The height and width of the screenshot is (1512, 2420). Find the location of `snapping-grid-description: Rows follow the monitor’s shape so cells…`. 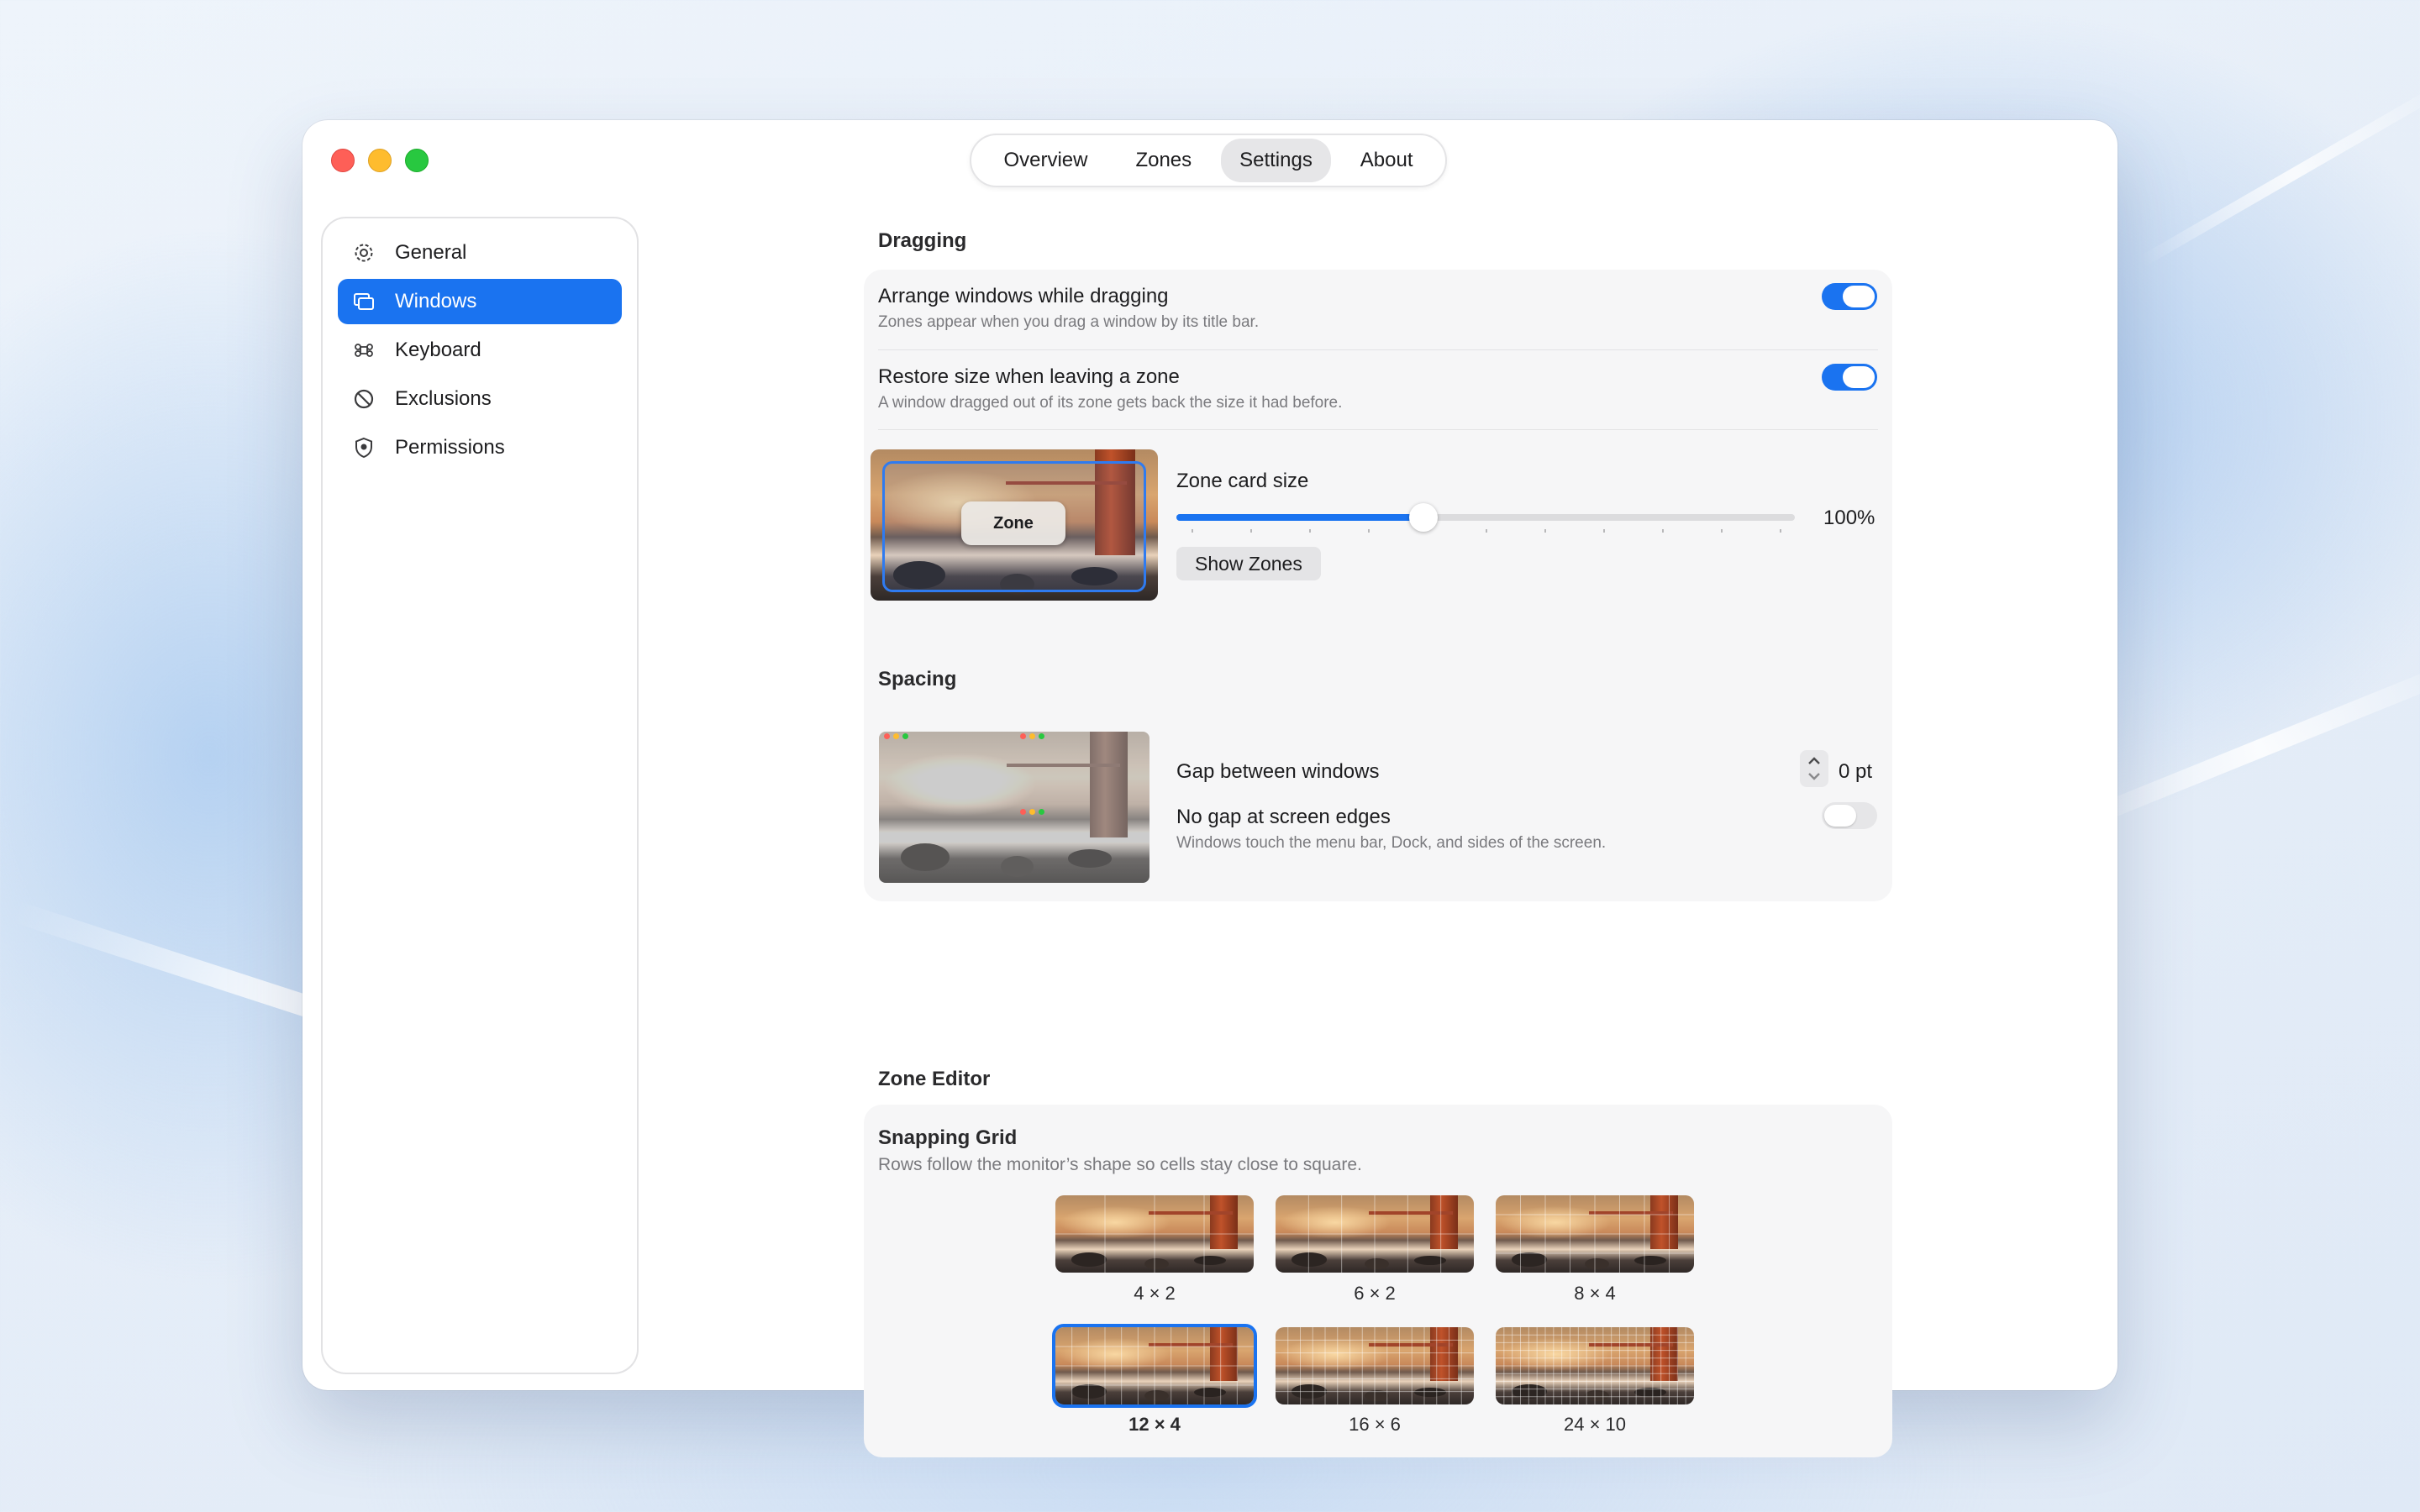

snapping-grid-description: Rows follow the monitor’s shape so cells… is located at coordinates (1120, 1164).